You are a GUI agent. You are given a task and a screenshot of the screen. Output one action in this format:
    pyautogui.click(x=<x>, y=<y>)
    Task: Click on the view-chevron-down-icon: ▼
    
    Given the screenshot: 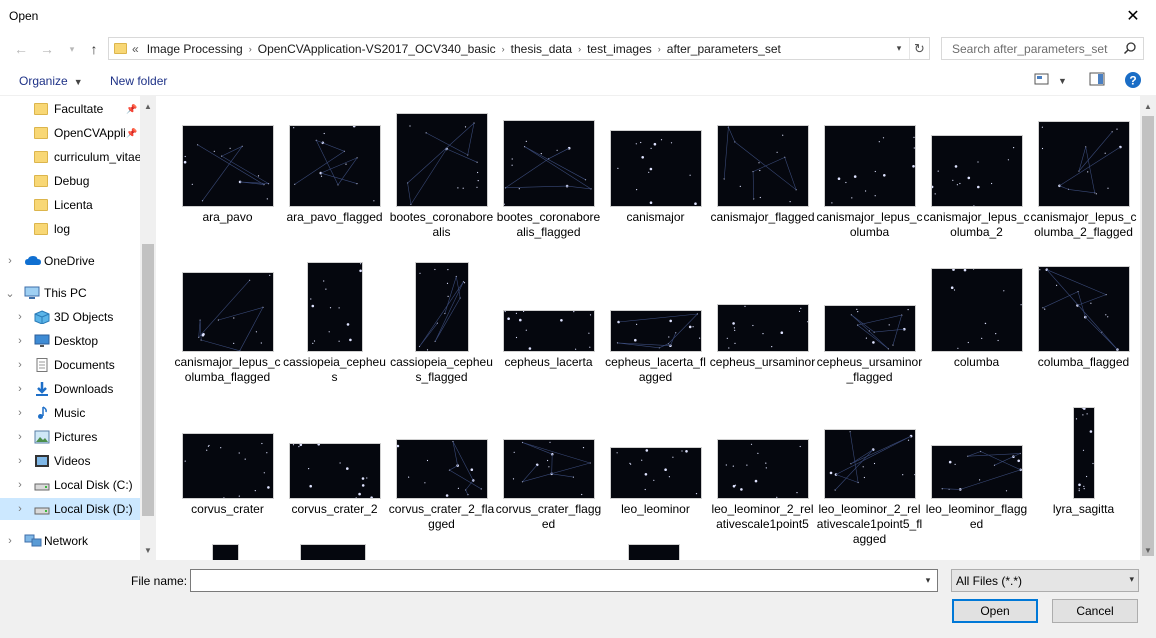 What is the action you would take?
    pyautogui.click(x=1062, y=81)
    